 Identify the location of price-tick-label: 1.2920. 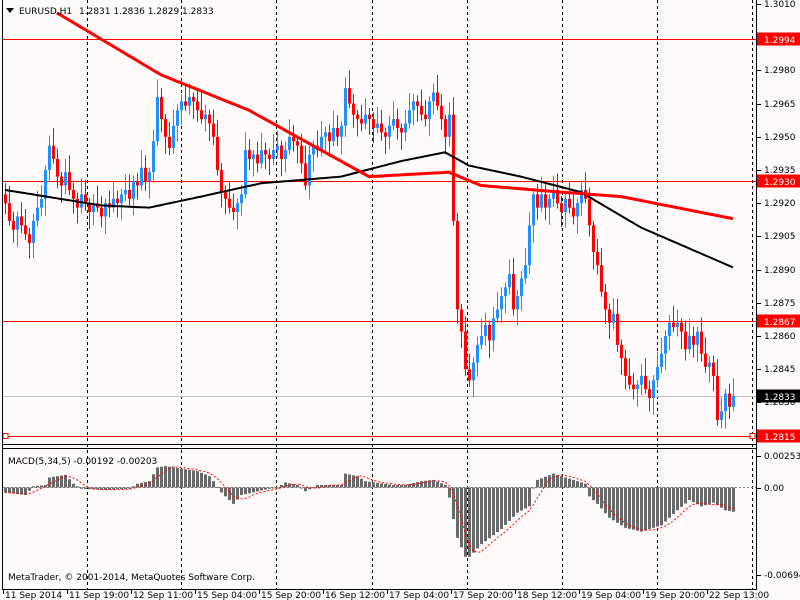
(780, 204).